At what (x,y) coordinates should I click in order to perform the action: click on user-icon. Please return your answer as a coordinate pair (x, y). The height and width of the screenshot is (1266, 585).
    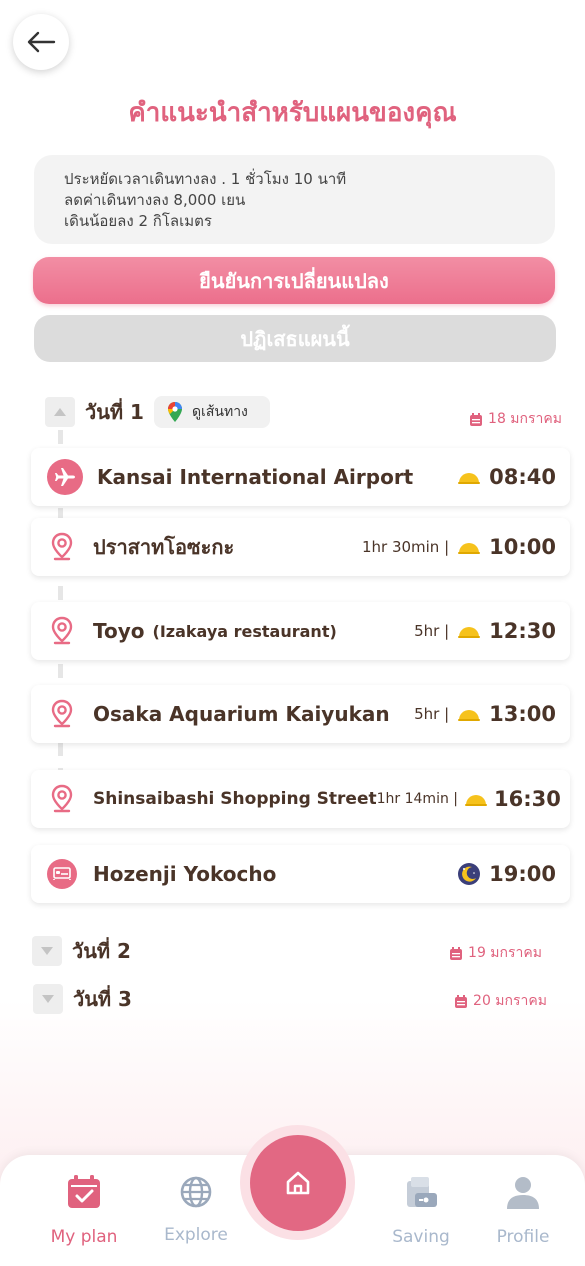
    Looking at the image, I should click on (523, 1193).